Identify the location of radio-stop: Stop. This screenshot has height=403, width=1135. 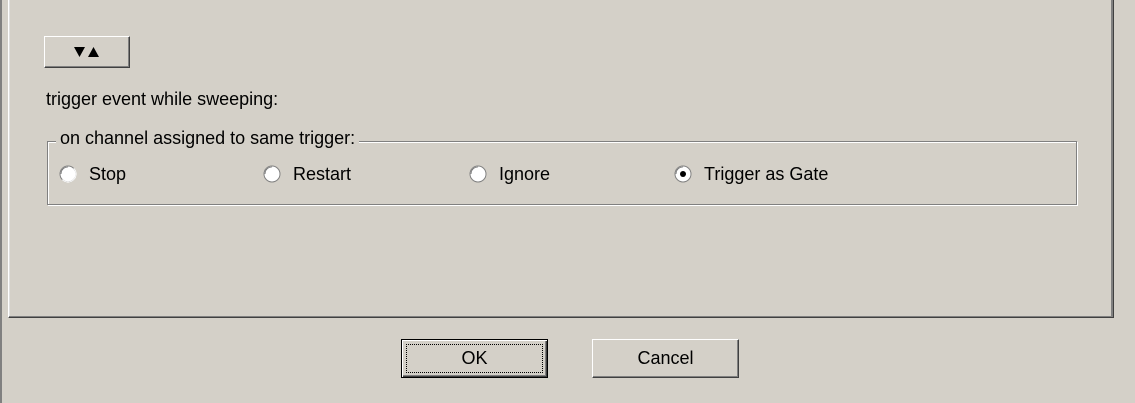
(92, 174).